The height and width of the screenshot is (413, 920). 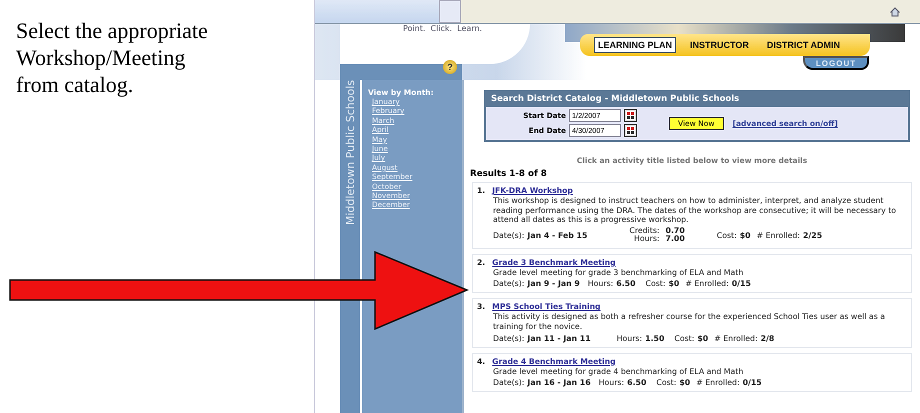 I want to click on tagline: Point. Click. Learn., so click(x=442, y=29).